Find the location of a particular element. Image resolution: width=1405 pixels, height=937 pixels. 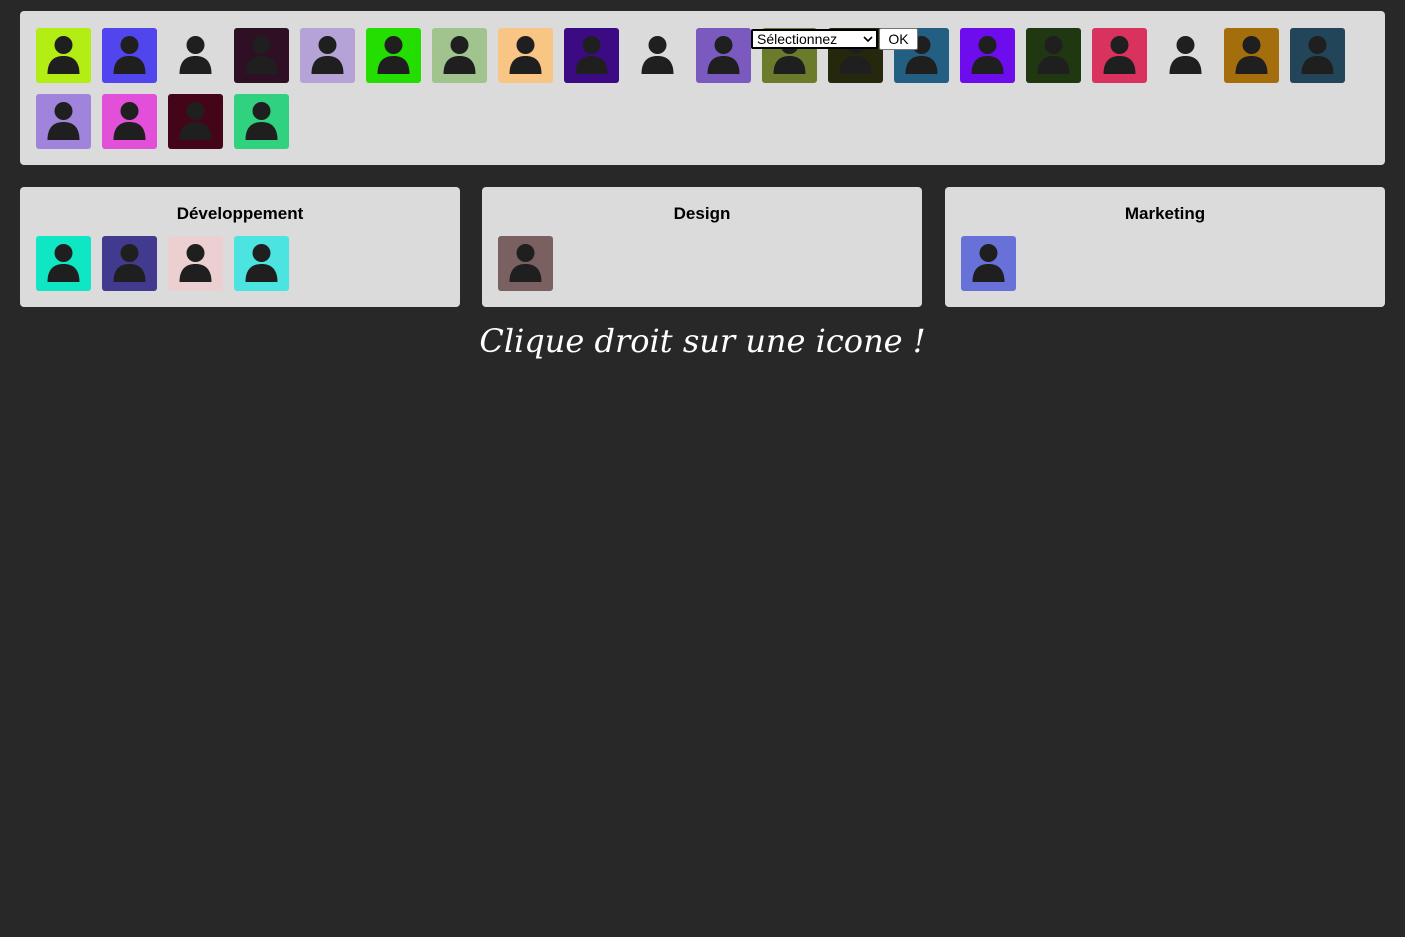

hint-text: Clique droit sur une icone ! is located at coordinates (702, 341).